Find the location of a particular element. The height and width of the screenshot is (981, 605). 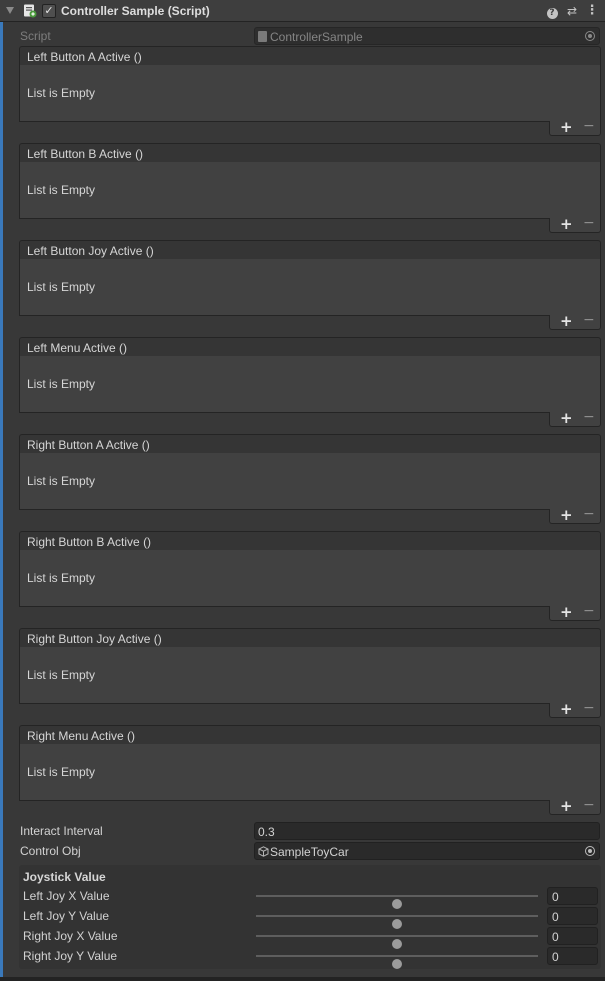

context-menu-icon: ⋮ is located at coordinates (592, 11).